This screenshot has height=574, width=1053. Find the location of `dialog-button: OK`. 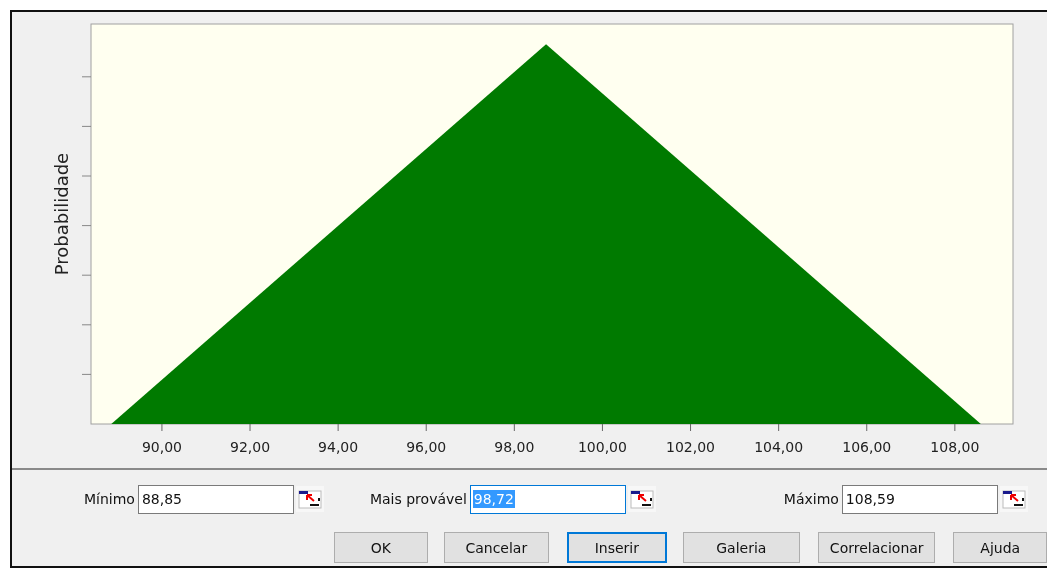

dialog-button: OK is located at coordinates (381, 547).